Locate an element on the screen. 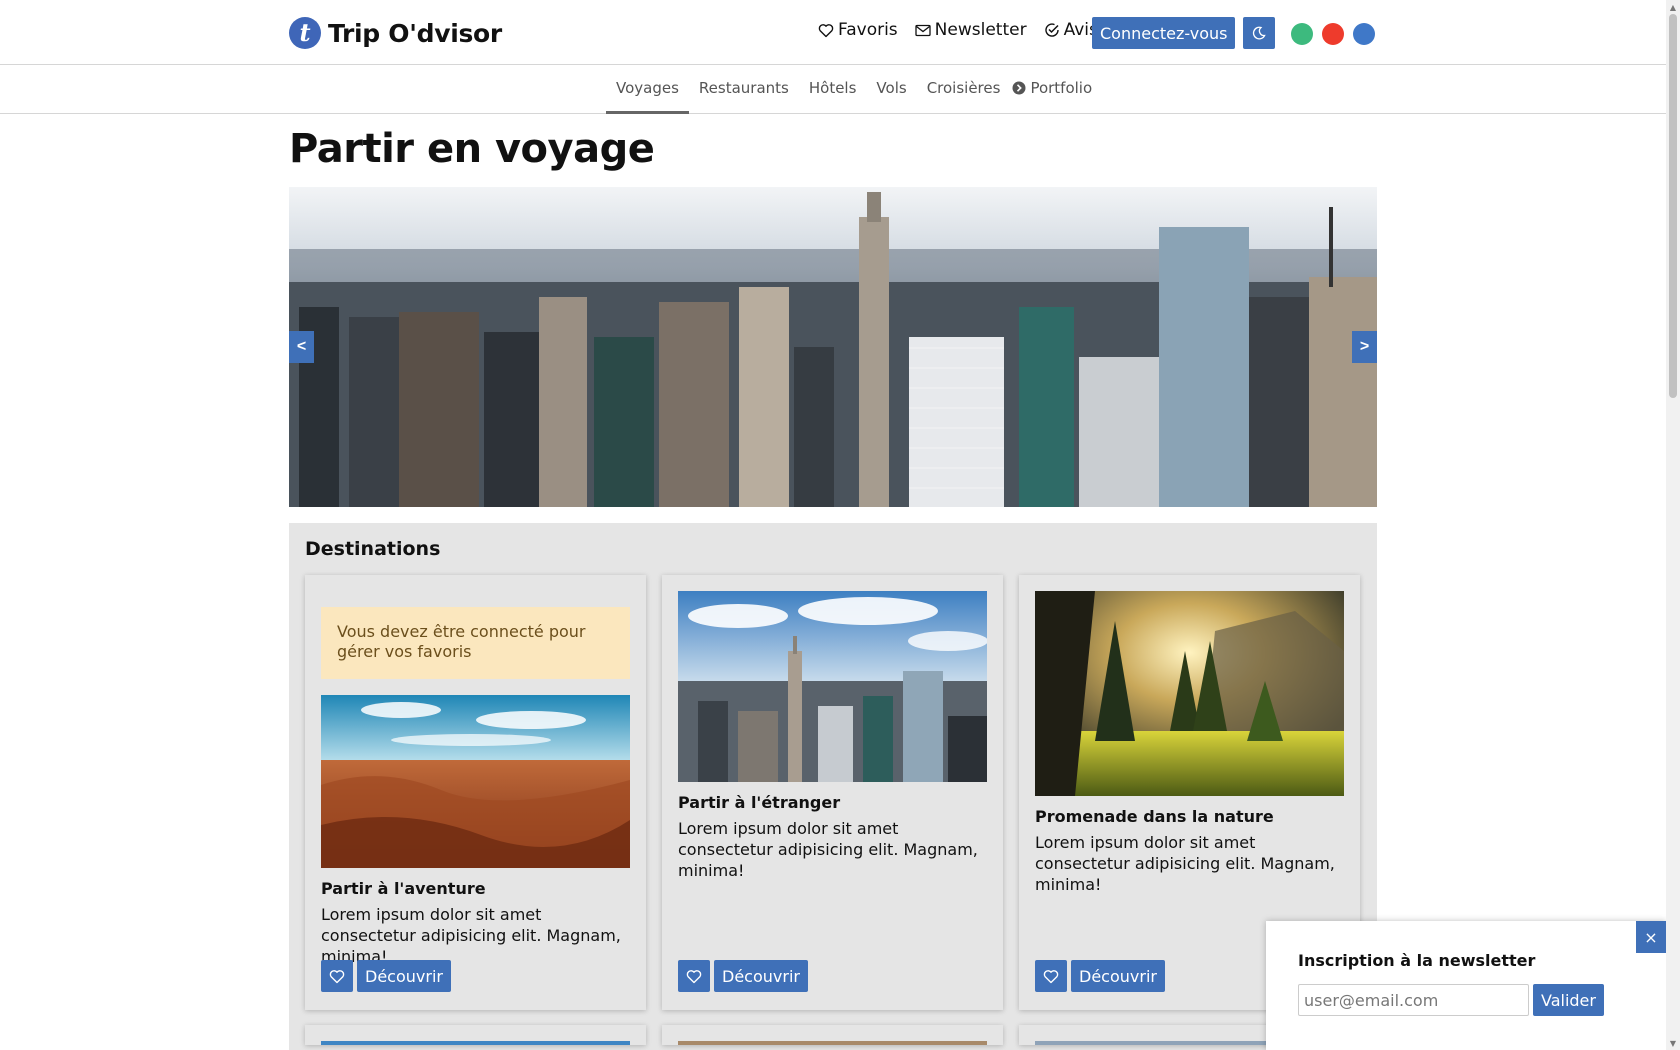  theme-color-green is located at coordinates (1302, 34).